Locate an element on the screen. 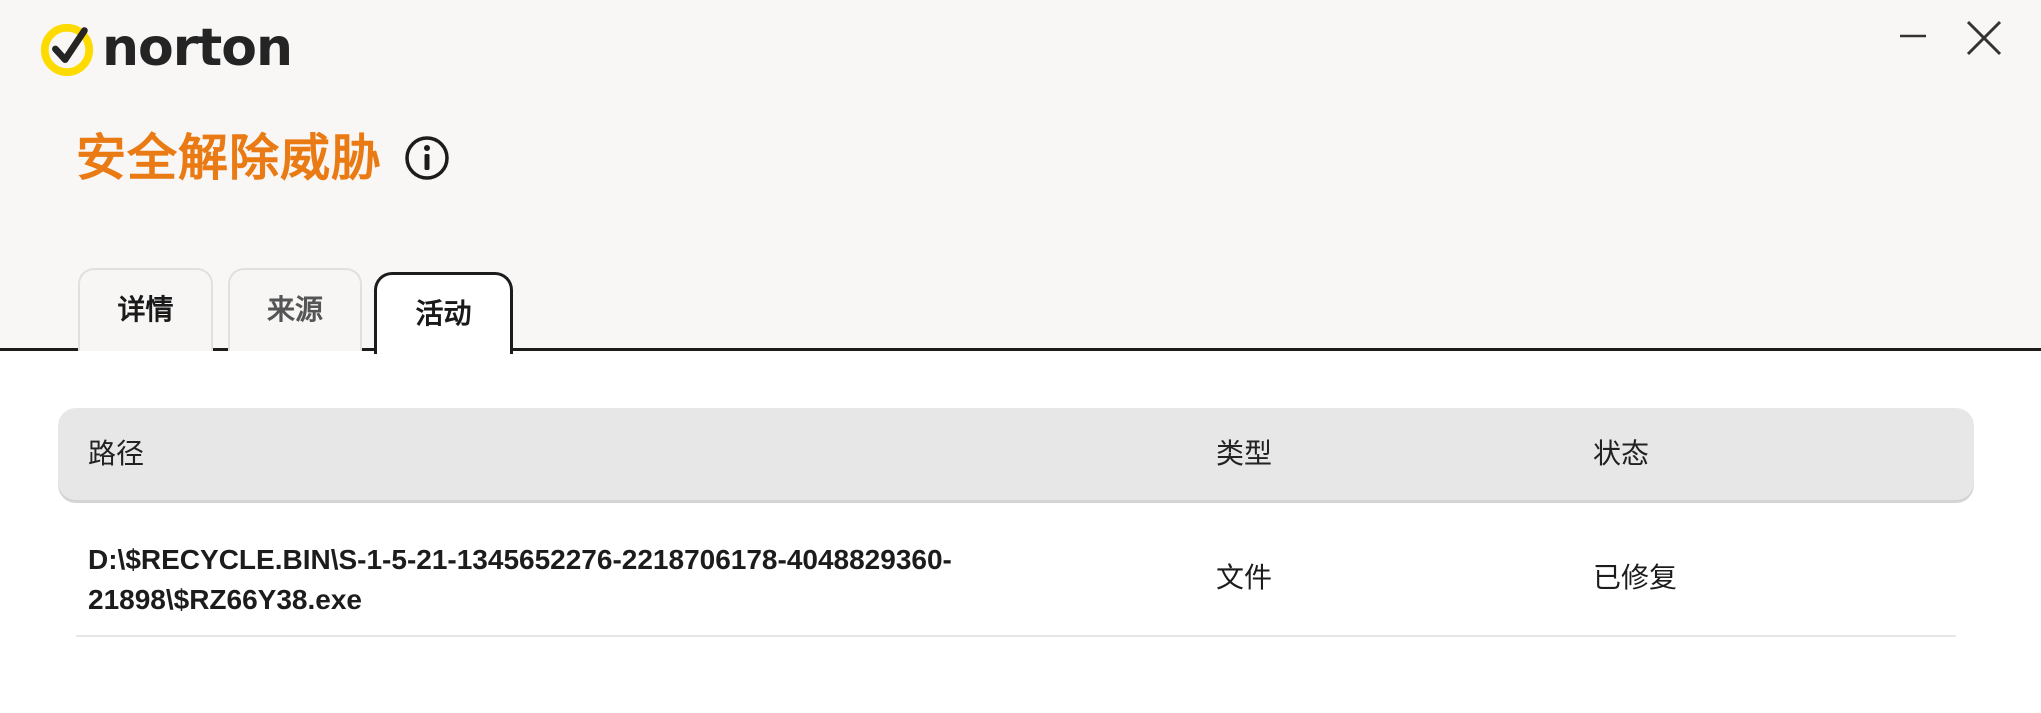  title-row: 安全解除威胁 is located at coordinates (263, 158).